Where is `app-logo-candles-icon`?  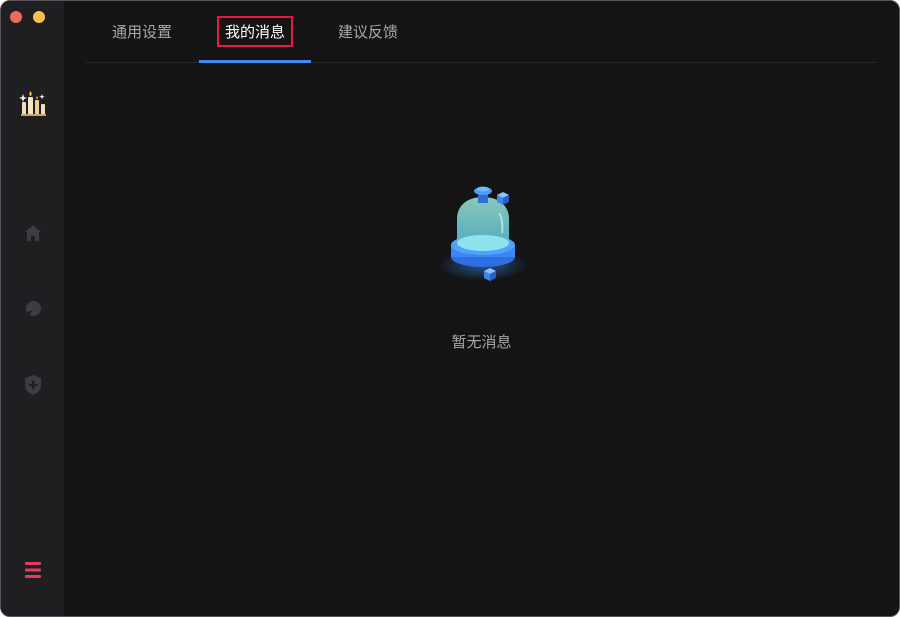 app-logo-candles-icon is located at coordinates (33, 104).